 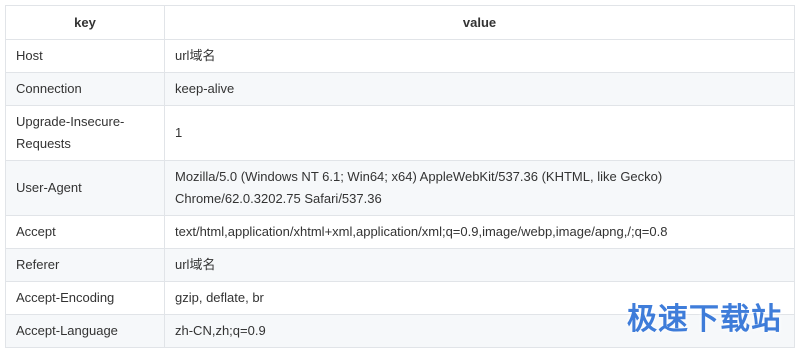 I want to click on table-header-row: key value, so click(x=400, y=22).